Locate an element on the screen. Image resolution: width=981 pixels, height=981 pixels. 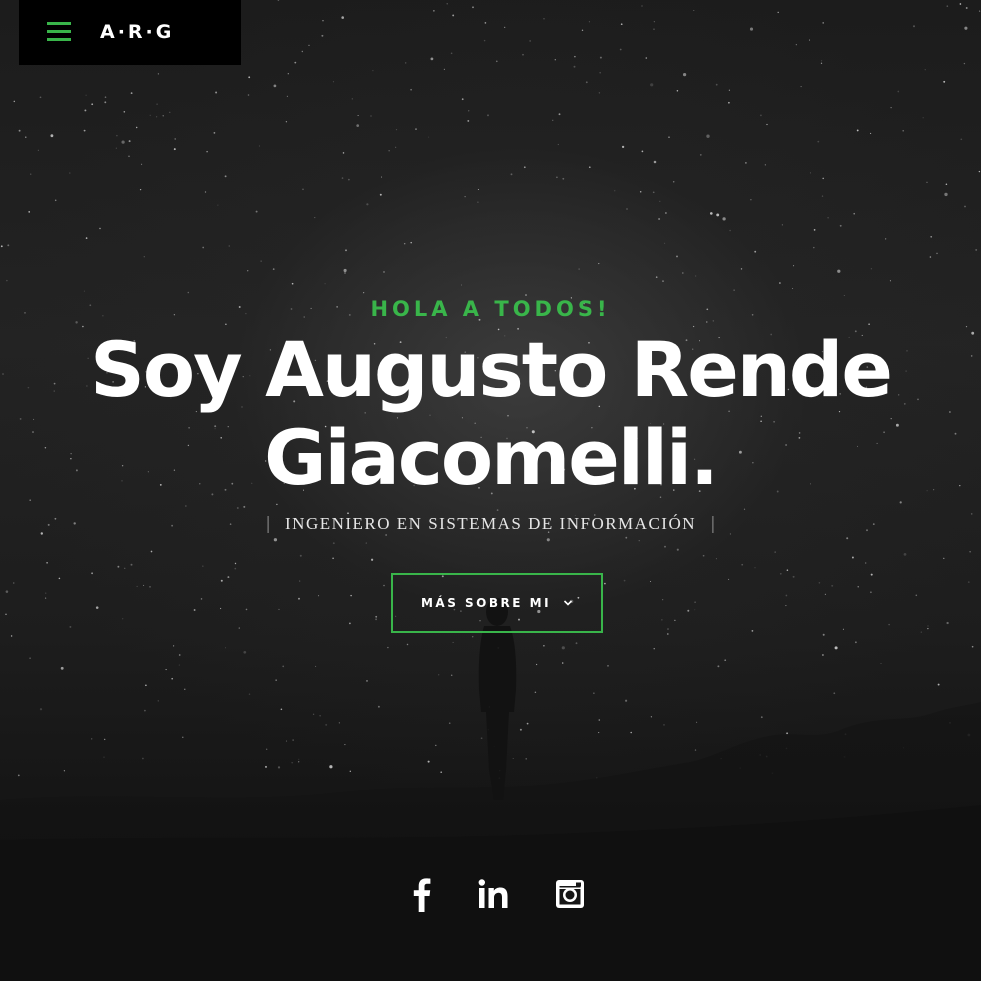
job-title-text: INGENIERO EN SISTEMAS DE INFORMACIÓN is located at coordinates (490, 524).